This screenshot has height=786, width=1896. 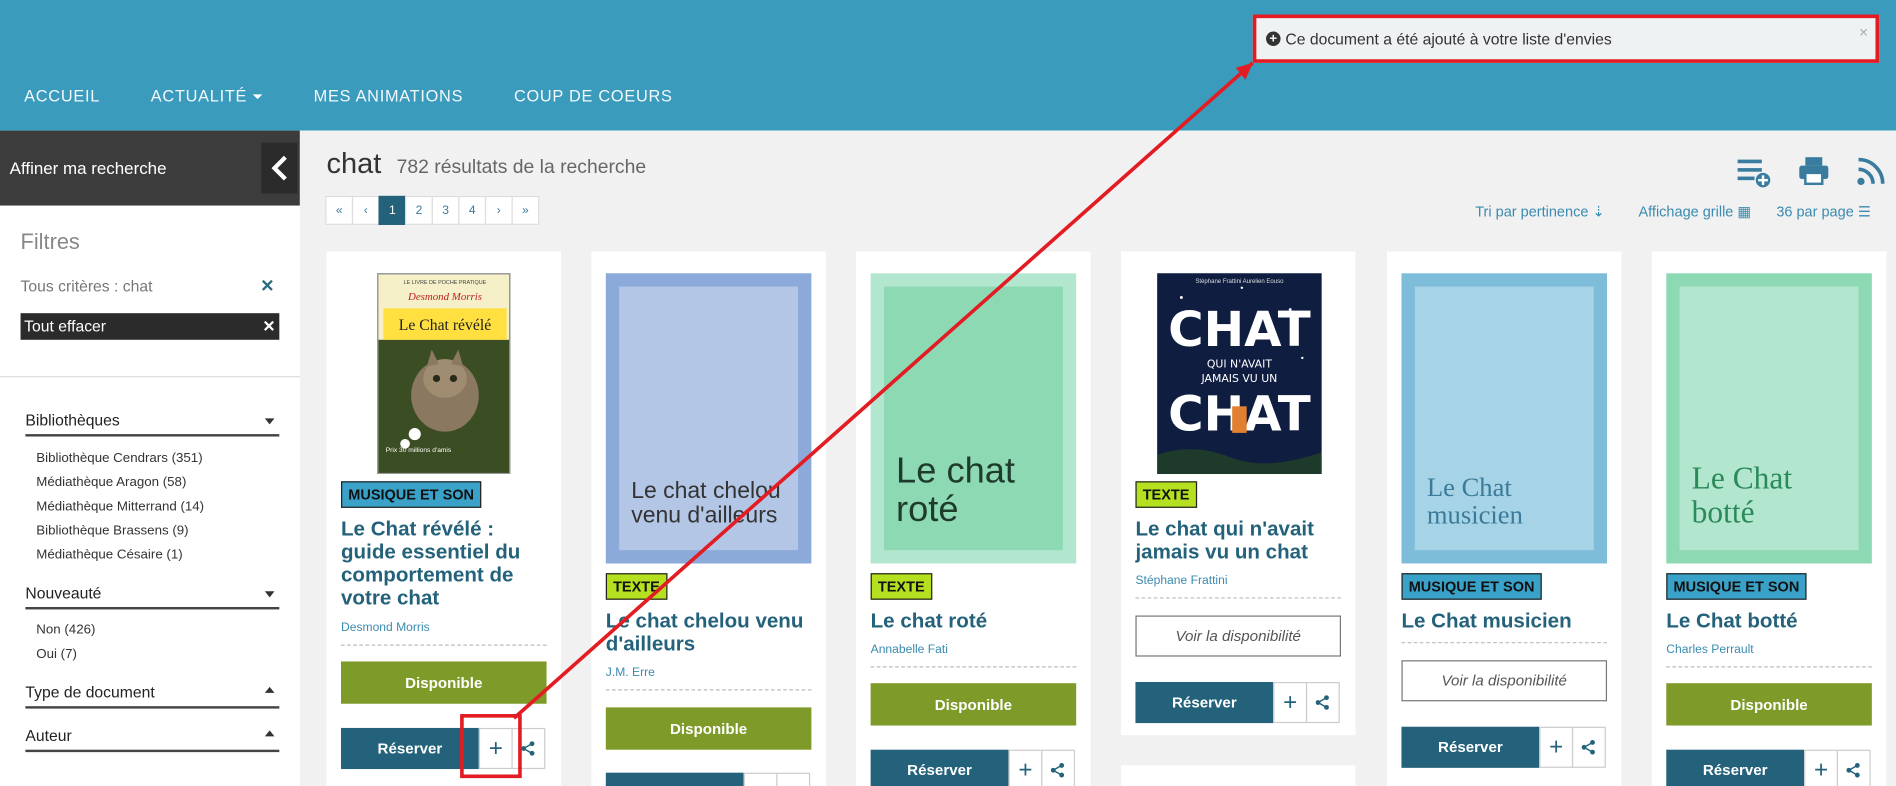 What do you see at coordinates (973, 655) in the screenshot?
I see `card-author: Annabelle Fati` at bounding box center [973, 655].